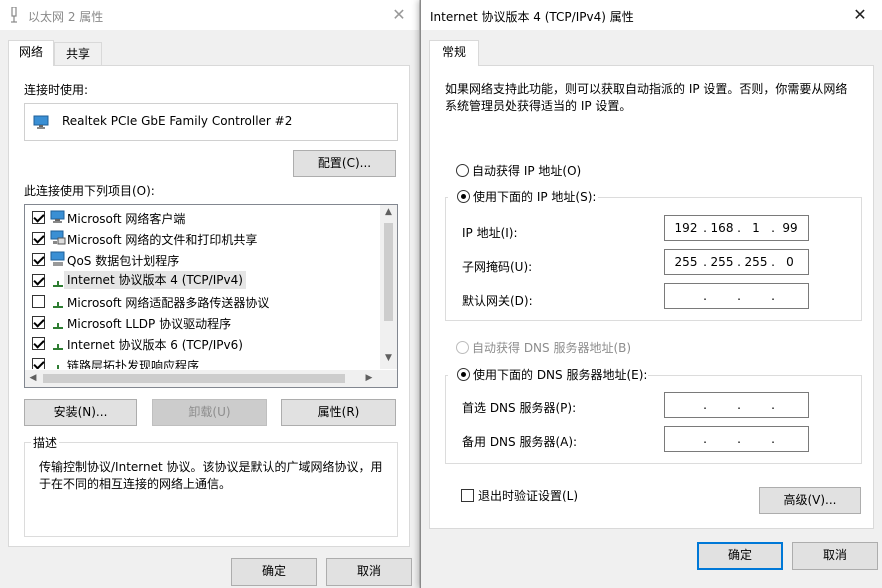 Image resolution: width=882 pixels, height=588 pixels. Describe the element at coordinates (274, 572) in the screenshot. I see `left-ok-button: 确定` at that location.